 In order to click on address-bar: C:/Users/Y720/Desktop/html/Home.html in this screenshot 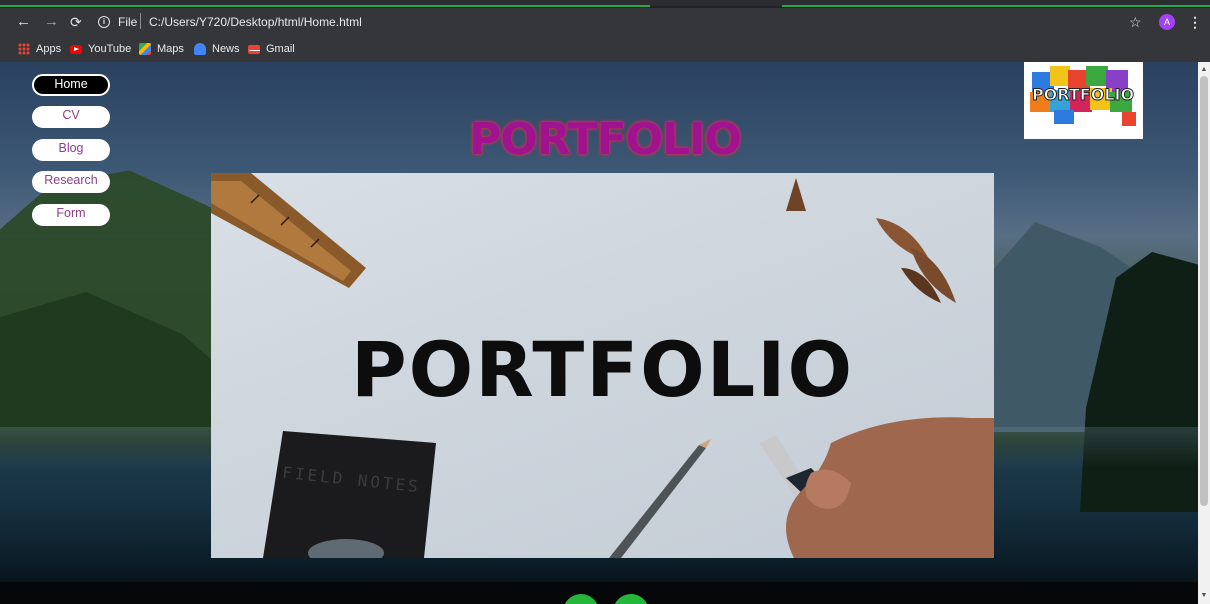, I will do `click(255, 22)`.